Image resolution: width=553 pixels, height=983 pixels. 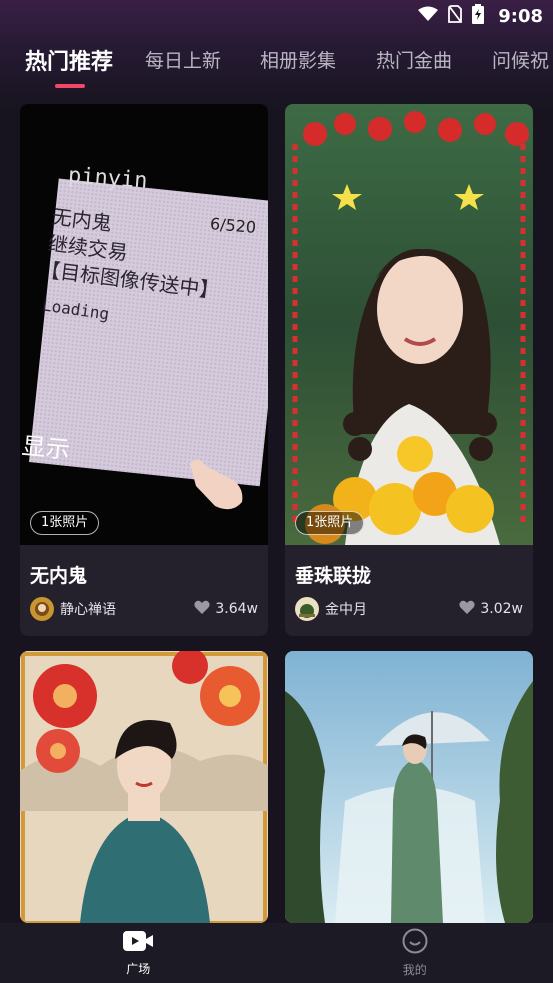 What do you see at coordinates (501, 609) in the screenshot?
I see `like-count-value: 3.02w` at bounding box center [501, 609].